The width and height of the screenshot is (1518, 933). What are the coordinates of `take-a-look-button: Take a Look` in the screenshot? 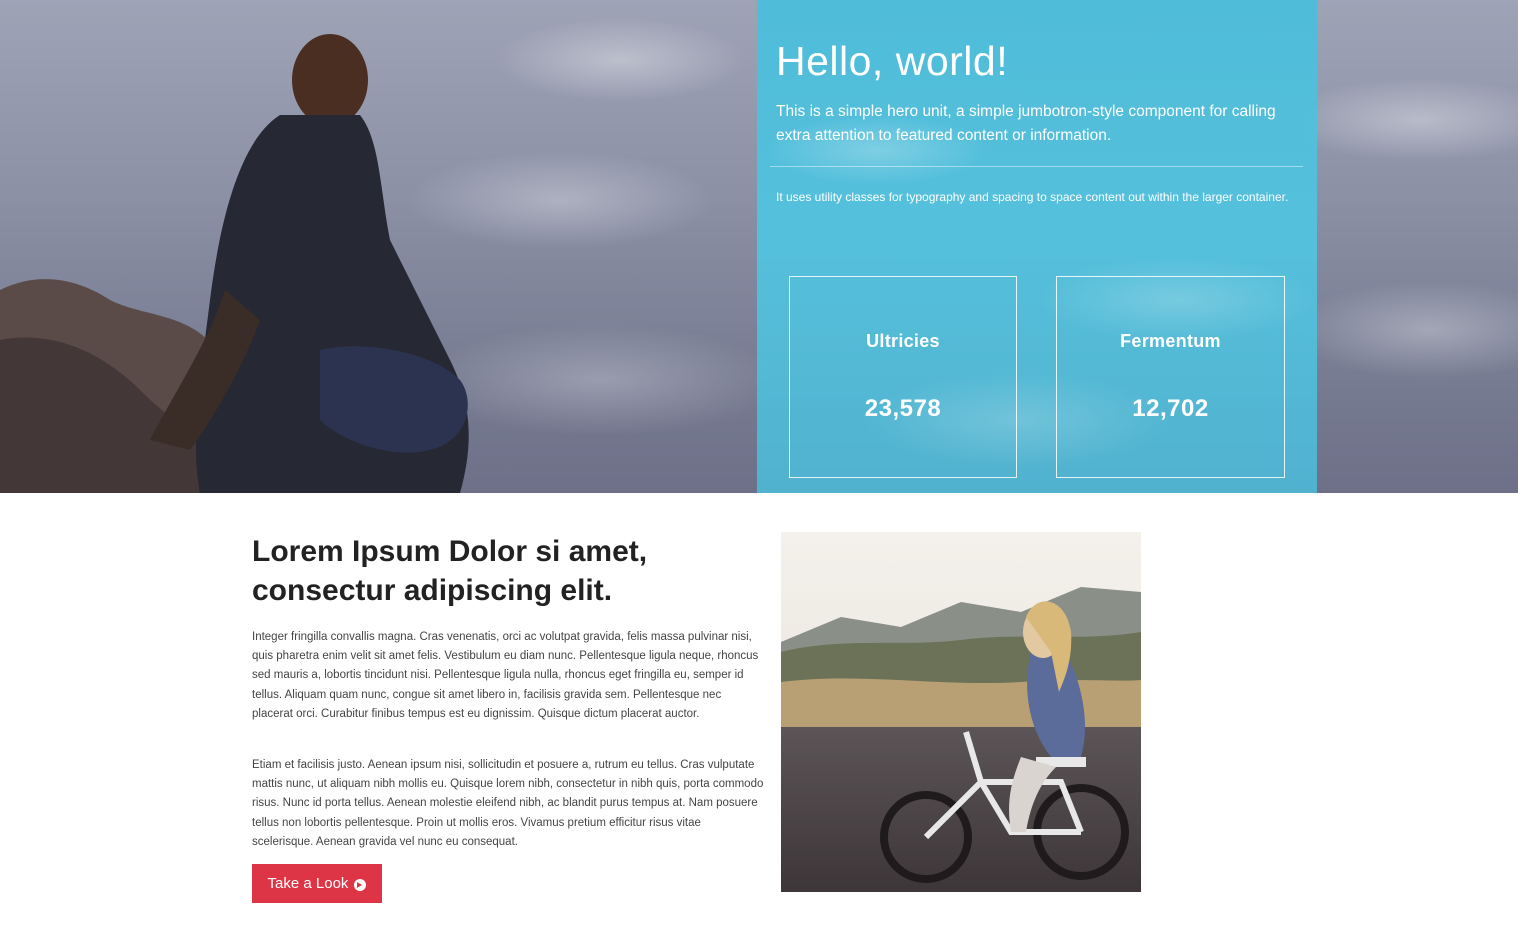 It's located at (317, 883).